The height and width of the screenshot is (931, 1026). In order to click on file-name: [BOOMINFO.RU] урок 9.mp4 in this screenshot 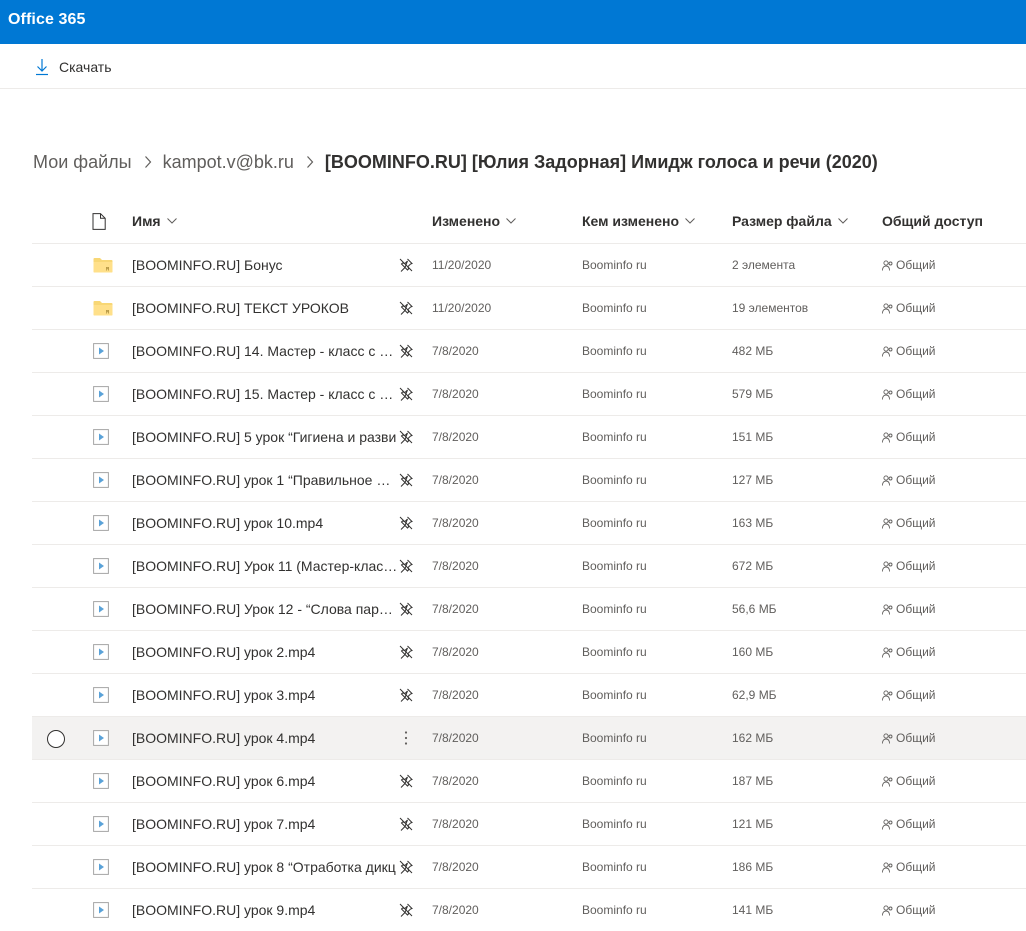, I will do `click(265, 910)`.